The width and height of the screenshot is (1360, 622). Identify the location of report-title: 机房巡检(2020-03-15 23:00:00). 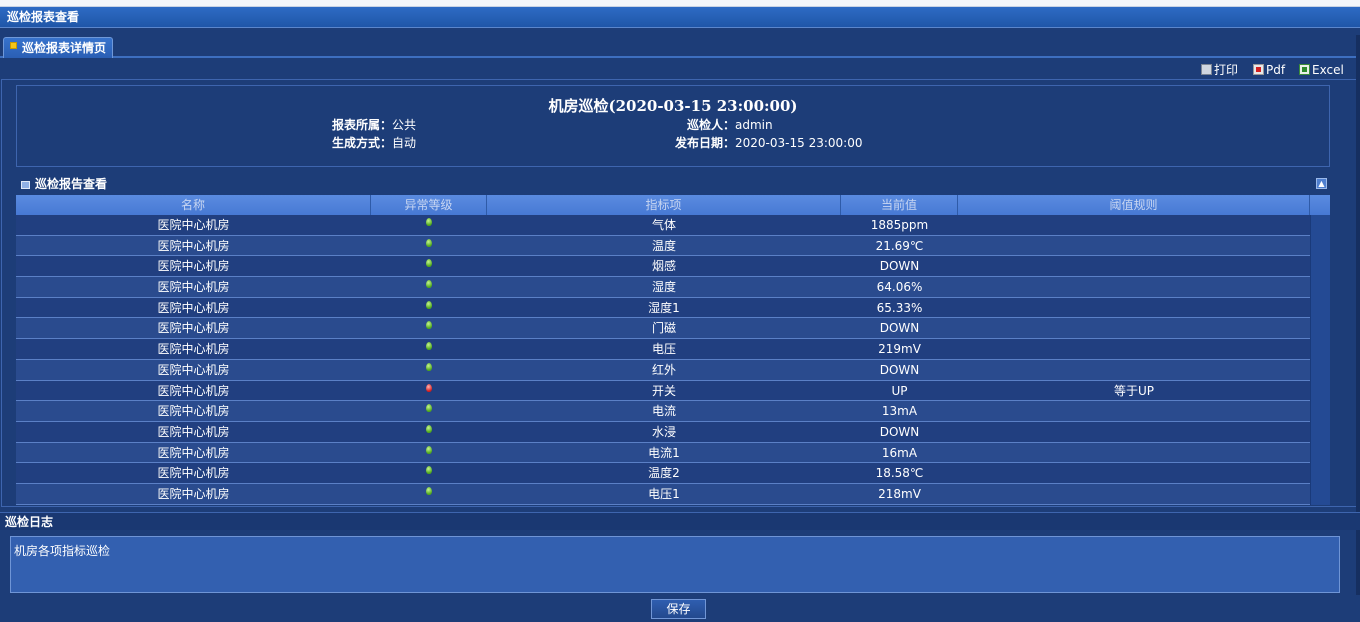
(673, 106).